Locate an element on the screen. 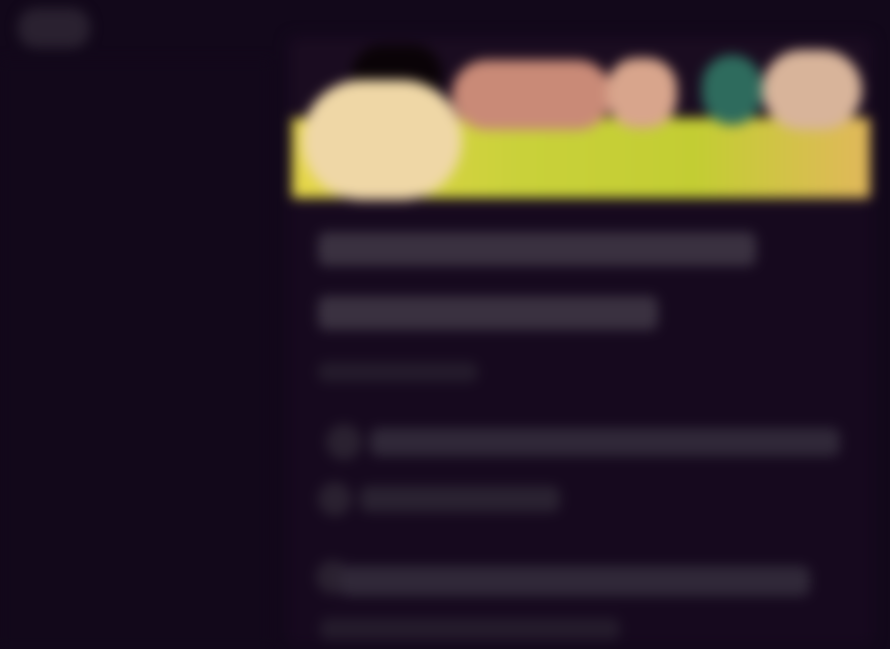  list-item-2-subtitle is located at coordinates (470, 629).